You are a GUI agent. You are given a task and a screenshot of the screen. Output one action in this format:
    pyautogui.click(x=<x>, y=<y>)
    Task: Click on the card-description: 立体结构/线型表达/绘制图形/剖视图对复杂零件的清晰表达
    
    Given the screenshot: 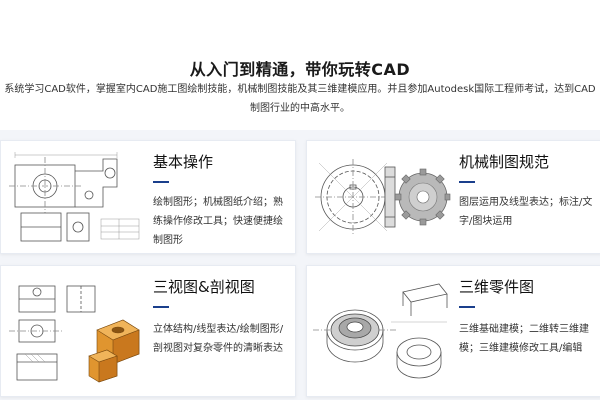 What is the action you would take?
    pyautogui.click(x=218, y=339)
    